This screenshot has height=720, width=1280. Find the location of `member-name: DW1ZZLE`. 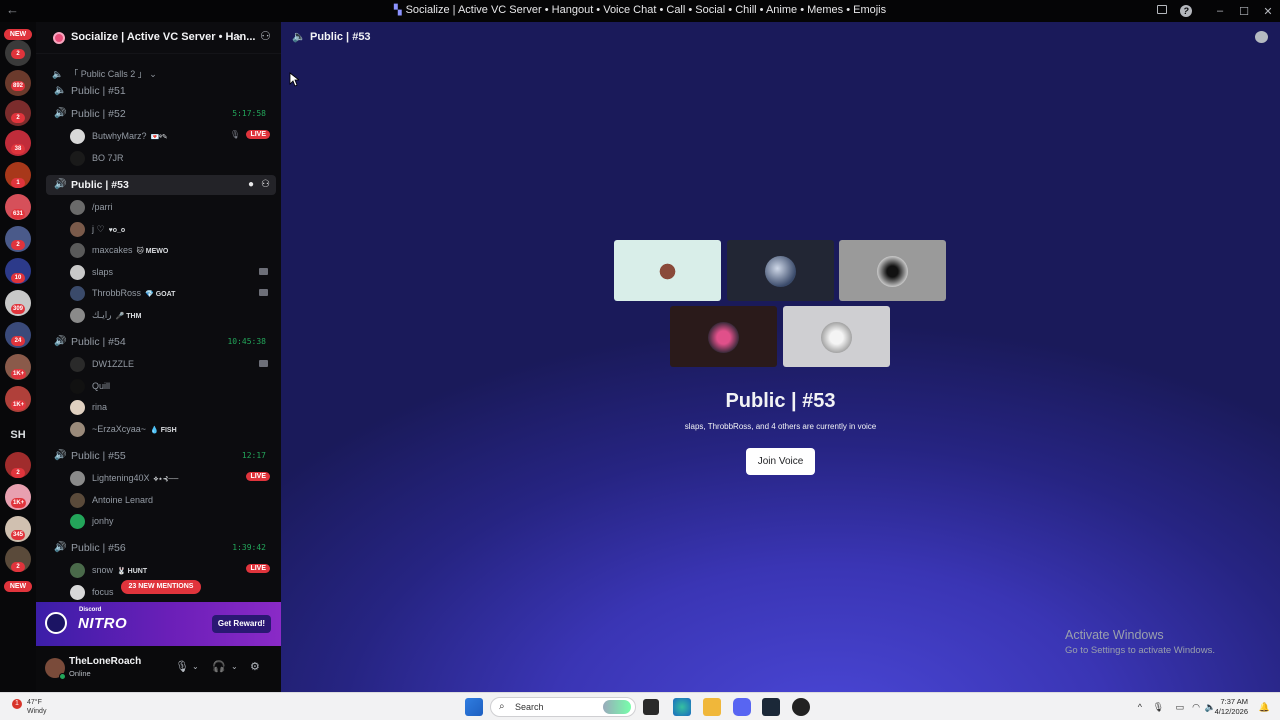

member-name: DW1ZZLE is located at coordinates (113, 364).